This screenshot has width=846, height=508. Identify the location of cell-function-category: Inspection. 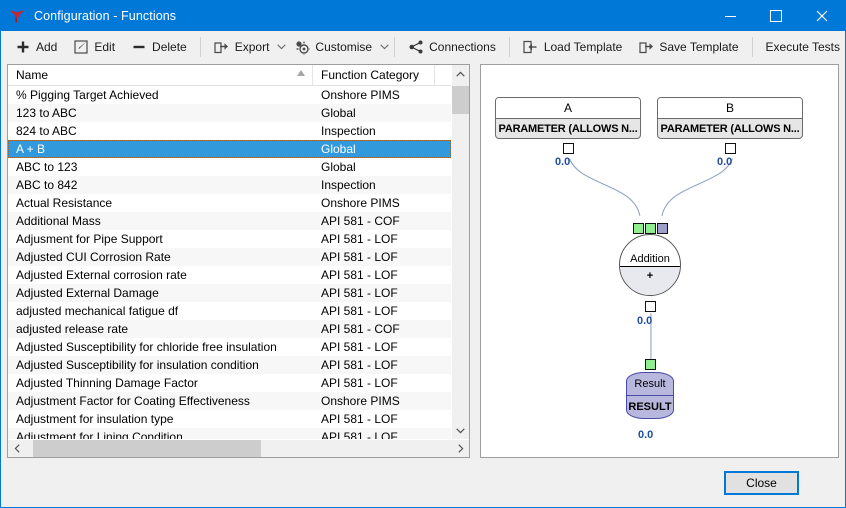
(348, 131).